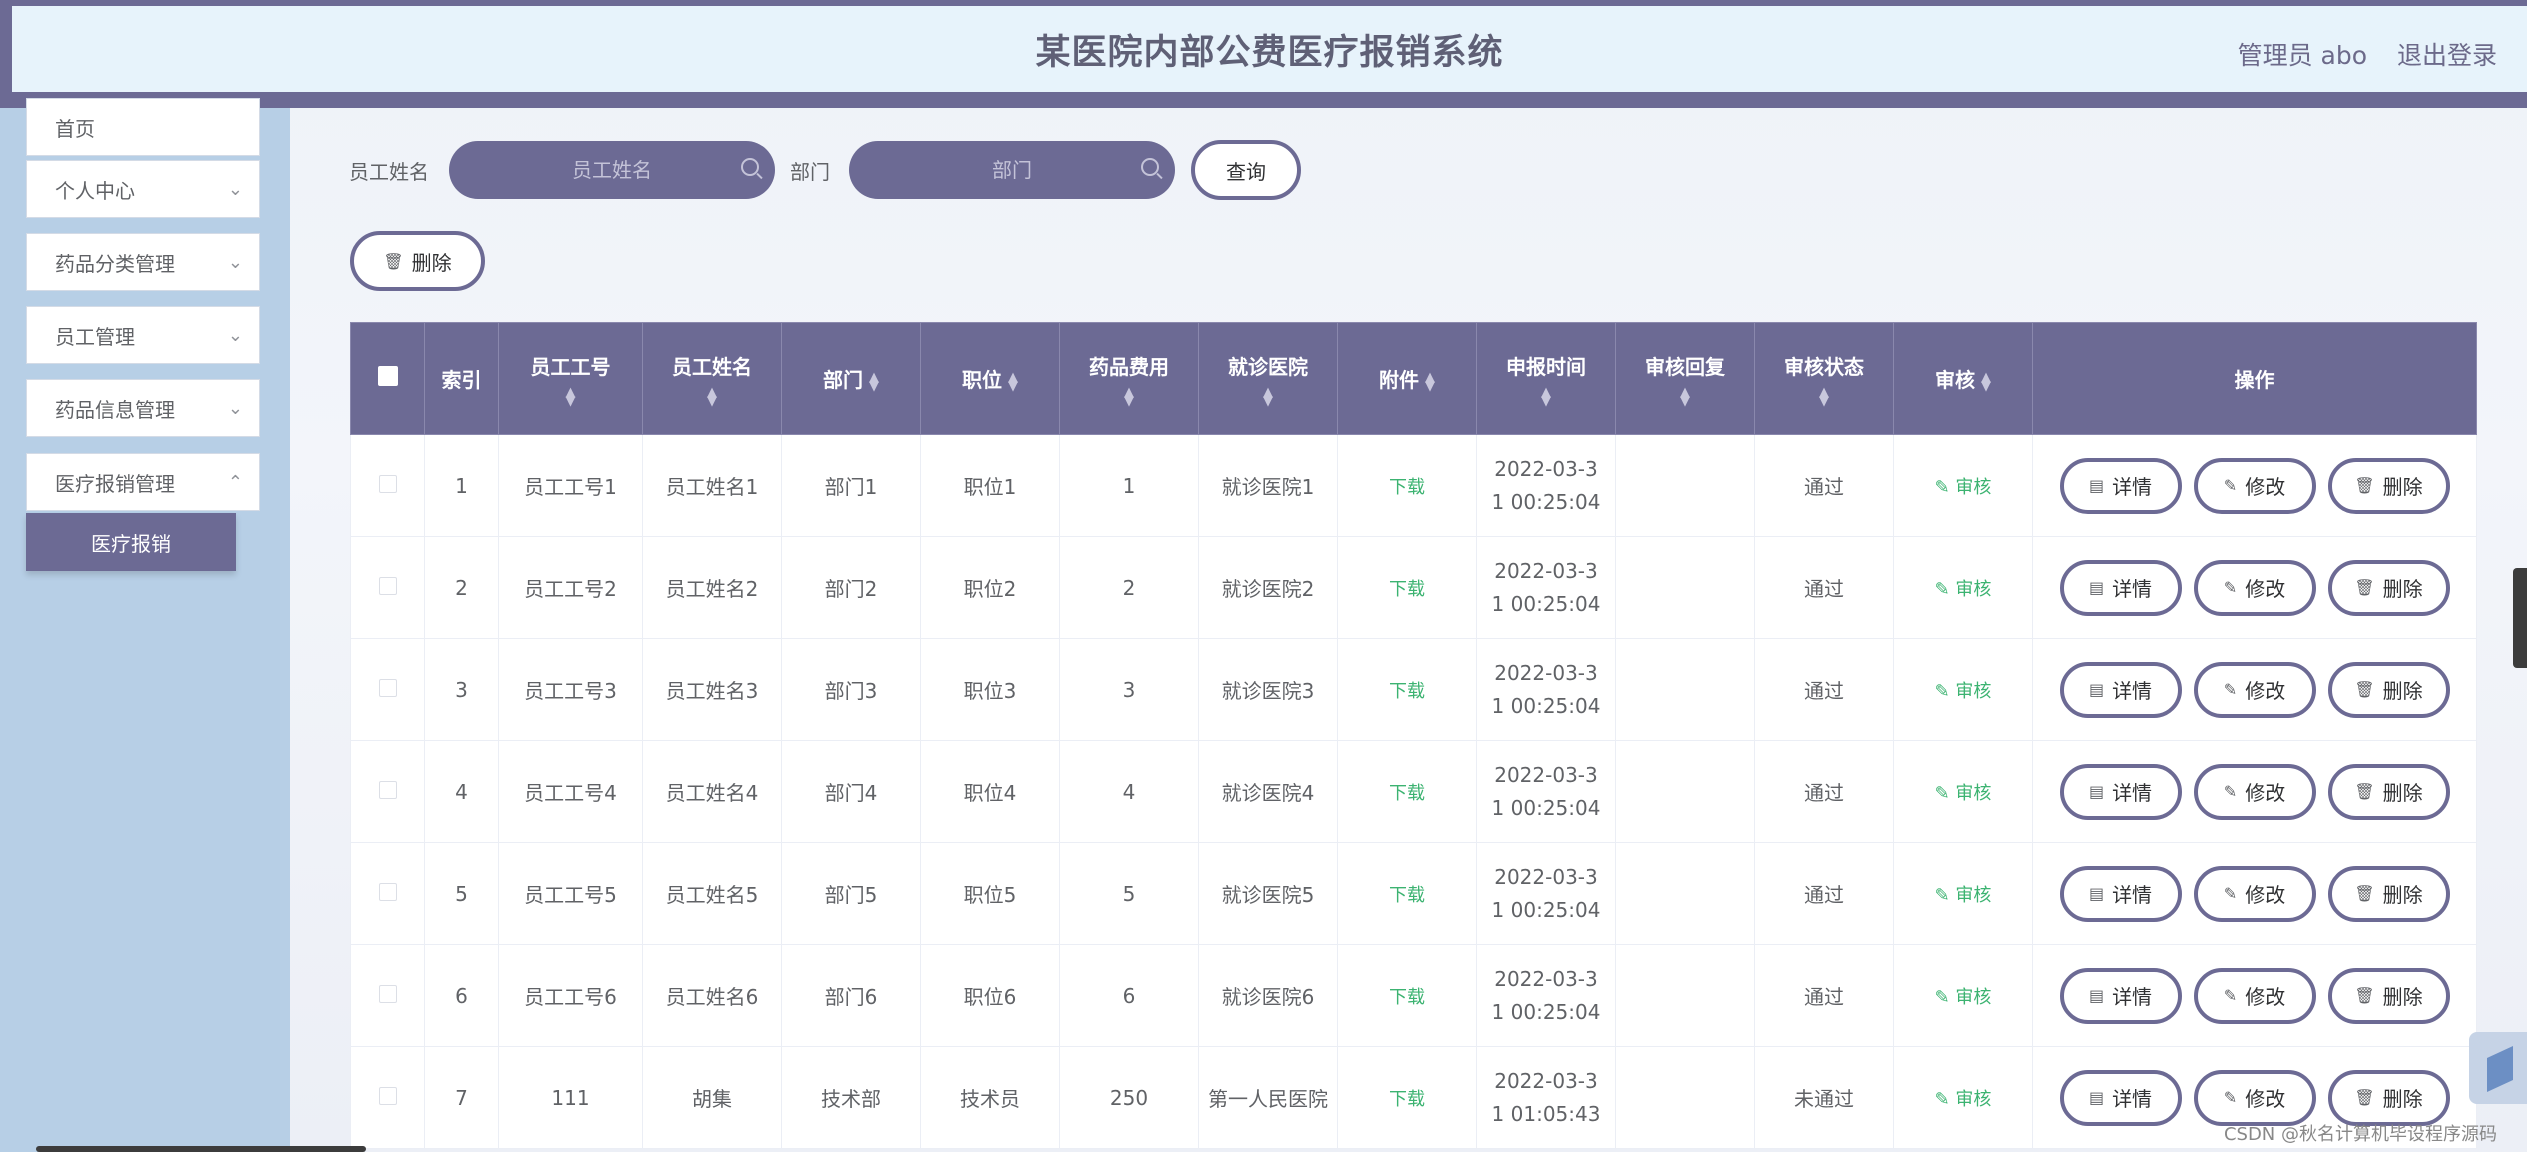 This screenshot has height=1152, width=2527. I want to click on sidebar-item-drug-info: 药品信息管理 ⌄, so click(143, 408).